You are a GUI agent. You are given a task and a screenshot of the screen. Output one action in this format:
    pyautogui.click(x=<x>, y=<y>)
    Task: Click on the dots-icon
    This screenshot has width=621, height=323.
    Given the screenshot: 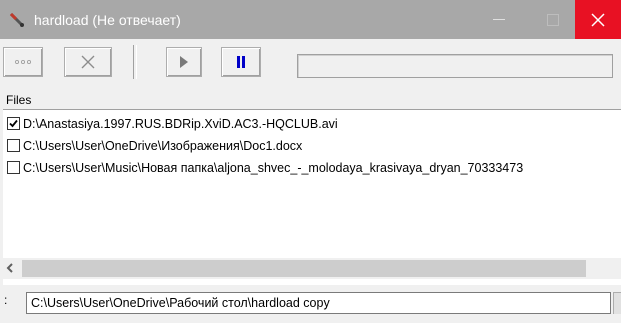 What is the action you would take?
    pyautogui.click(x=23, y=62)
    